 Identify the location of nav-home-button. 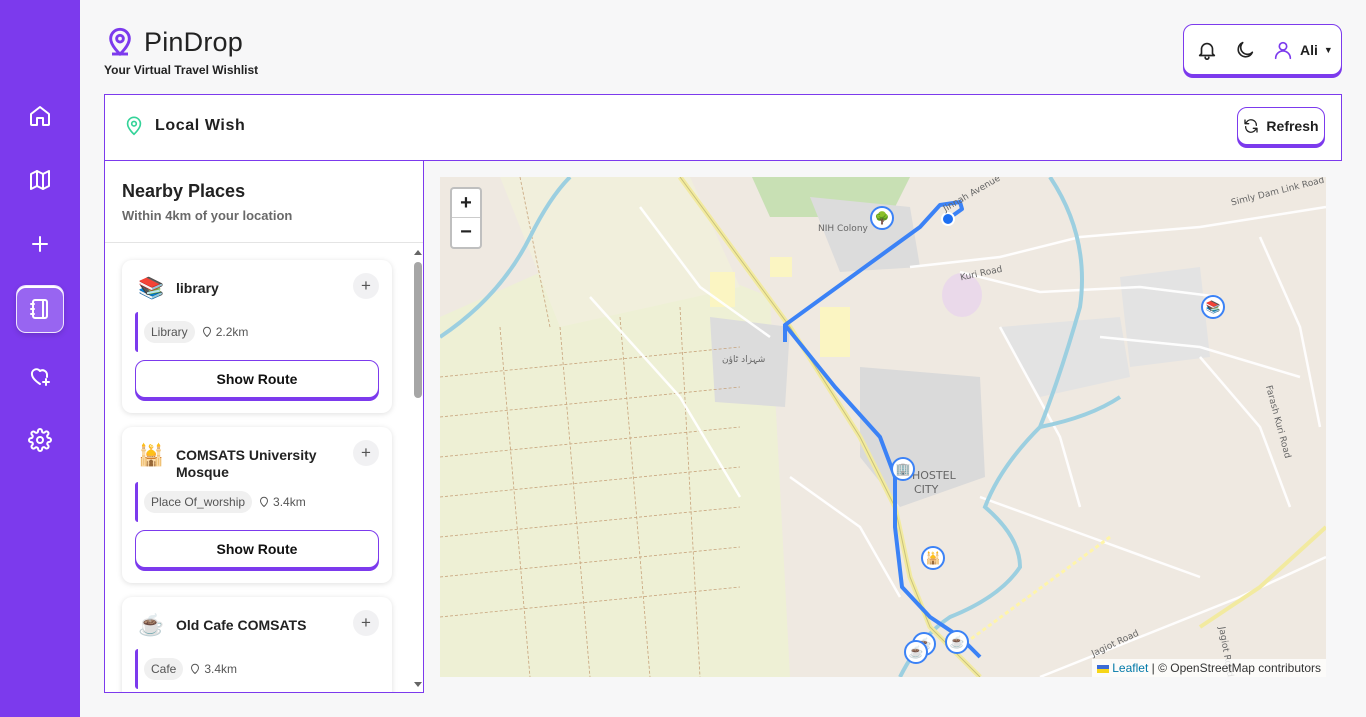
(40, 116).